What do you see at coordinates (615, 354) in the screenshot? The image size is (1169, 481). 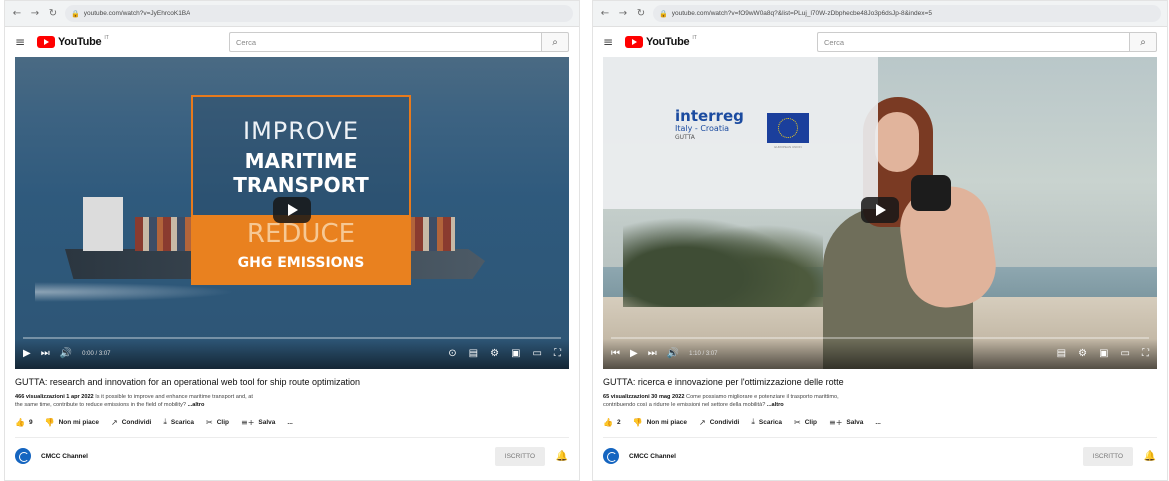 I see `previous-icon: ⏮` at bounding box center [615, 354].